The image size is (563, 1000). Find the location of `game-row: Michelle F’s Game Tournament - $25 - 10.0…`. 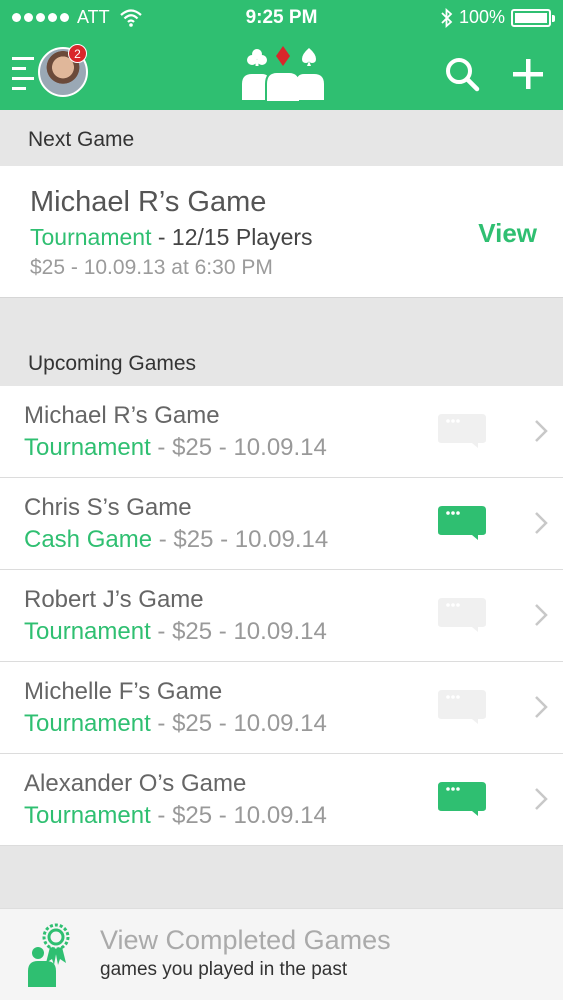

game-row: Michelle F’s Game Tournament - $25 - 10.0… is located at coordinates (281, 708).